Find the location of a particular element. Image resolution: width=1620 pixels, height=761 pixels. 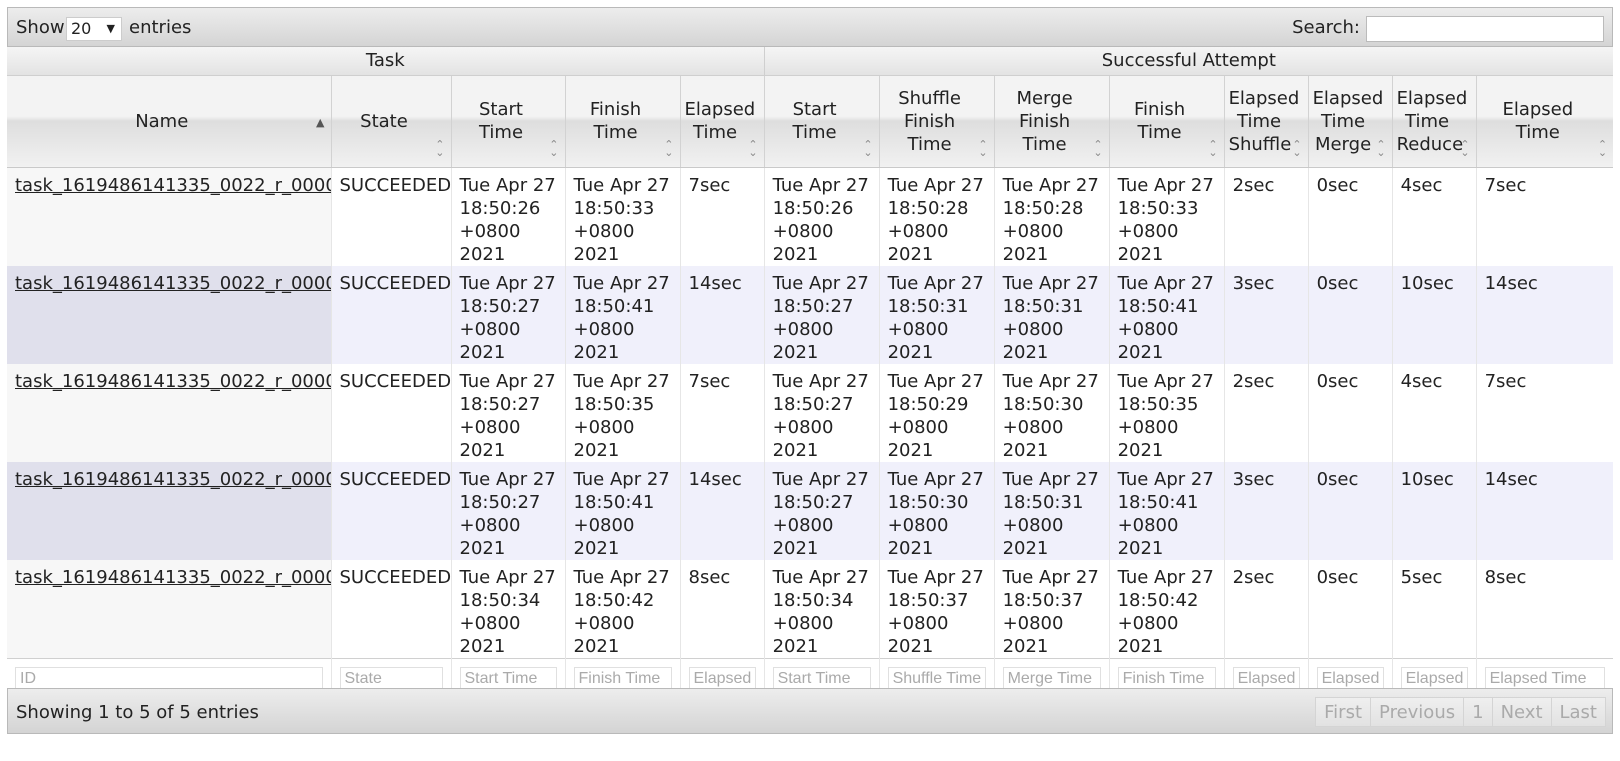

first-page-button: First is located at coordinates (1343, 712).